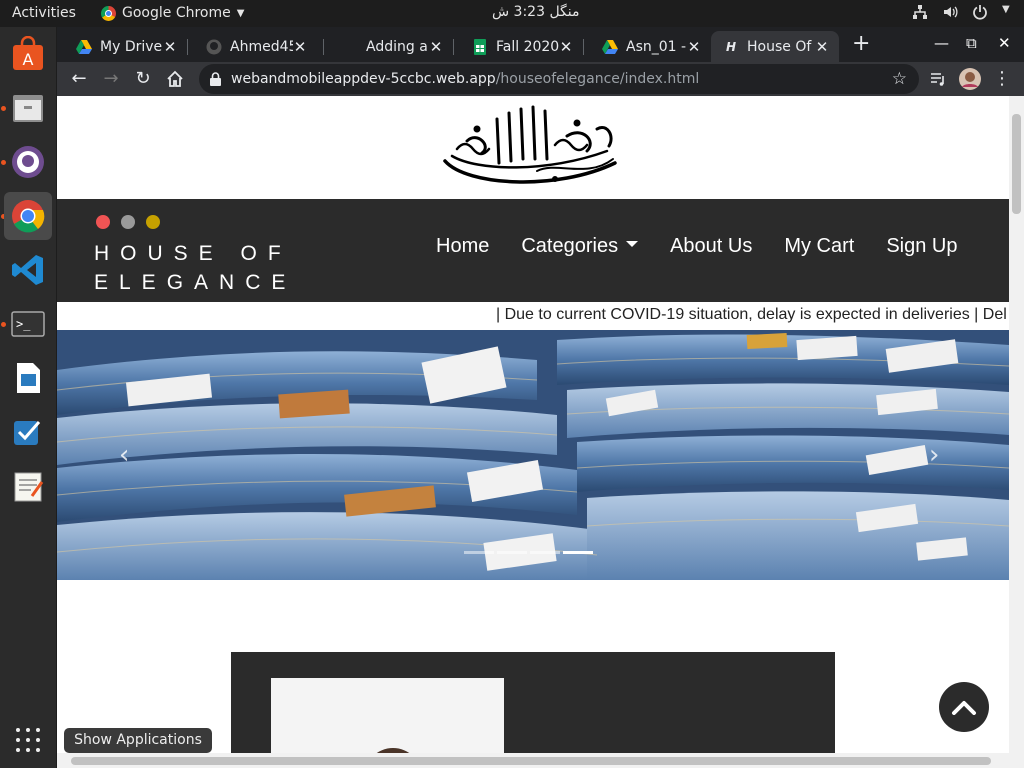  I want to click on lock-icon, so click(215, 79).